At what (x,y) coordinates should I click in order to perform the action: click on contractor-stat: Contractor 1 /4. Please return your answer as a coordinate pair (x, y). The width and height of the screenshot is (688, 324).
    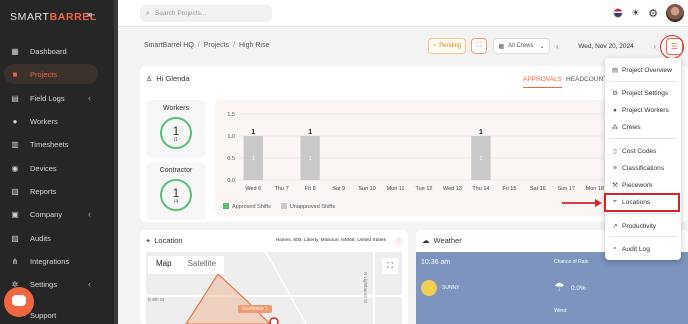
    Looking at the image, I should click on (176, 191).